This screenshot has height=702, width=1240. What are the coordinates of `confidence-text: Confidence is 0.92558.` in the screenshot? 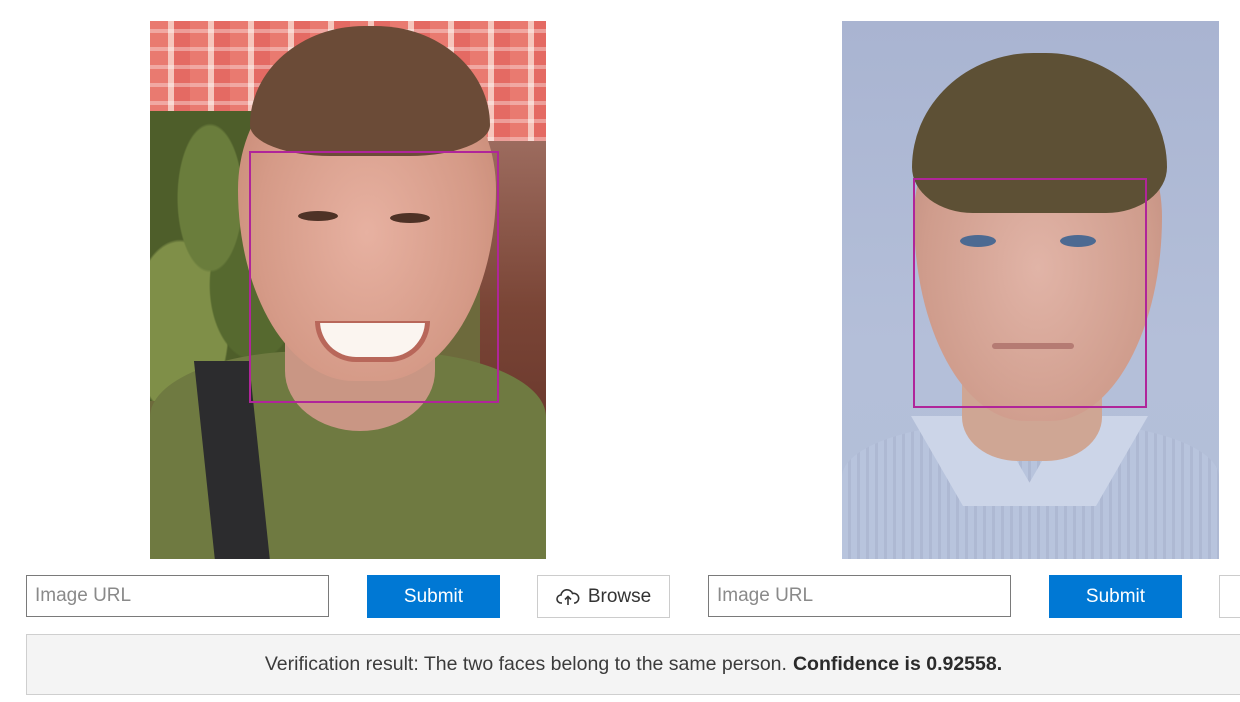 It's located at (897, 664).